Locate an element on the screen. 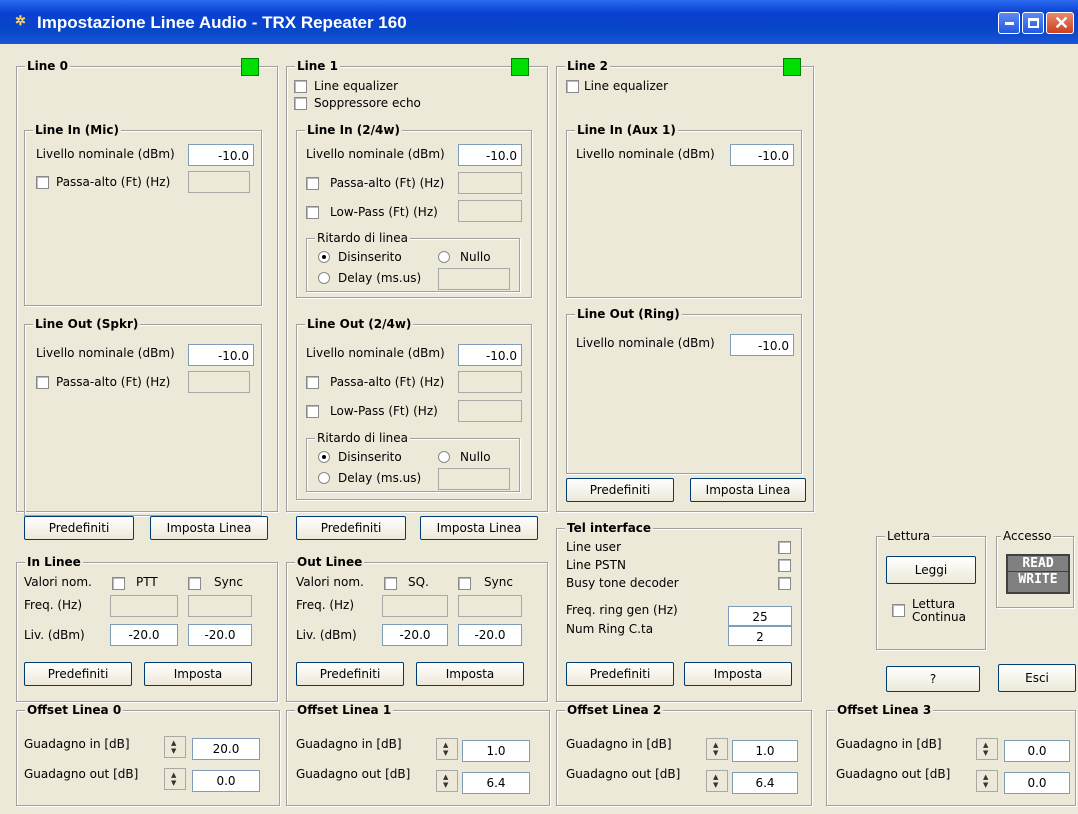  tel-line-user-checkbox is located at coordinates (784, 547).